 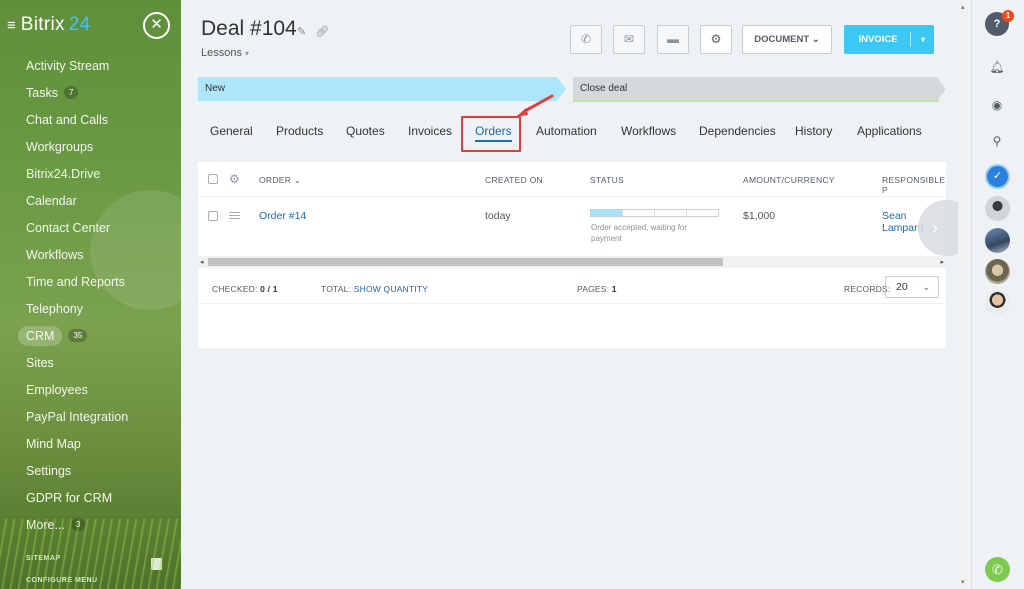 What do you see at coordinates (280, 180) in the screenshot?
I see `column-order: ORDER ⌄` at bounding box center [280, 180].